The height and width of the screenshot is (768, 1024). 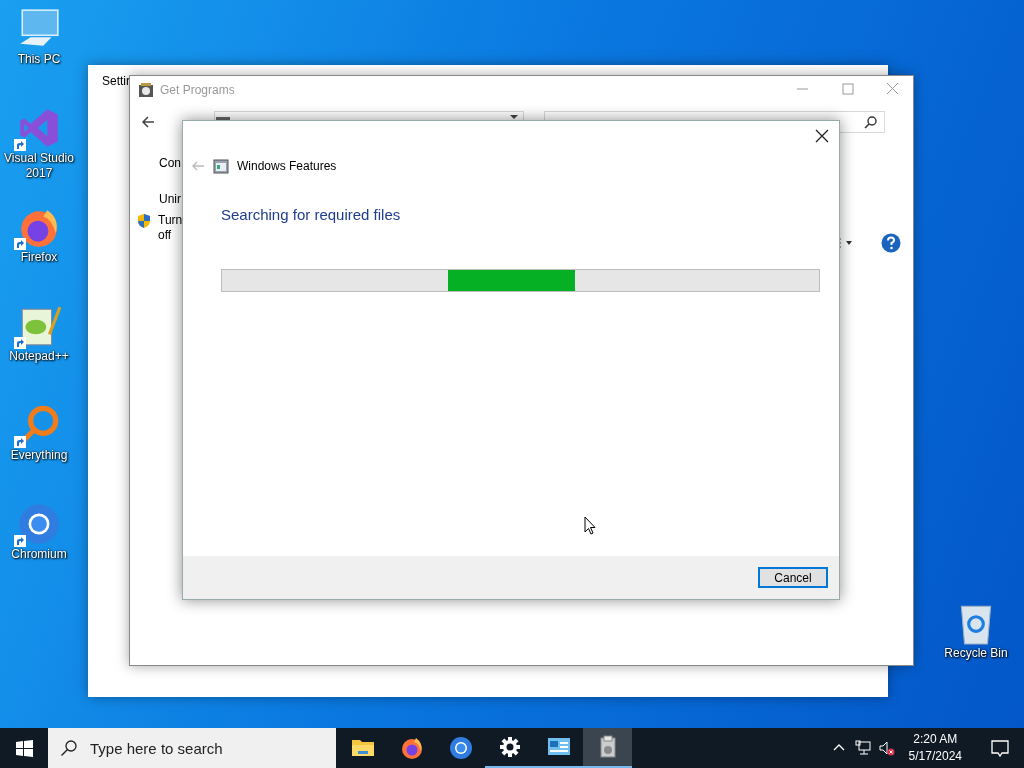 I want to click on sidebar-link: Unir, so click(x=170, y=199).